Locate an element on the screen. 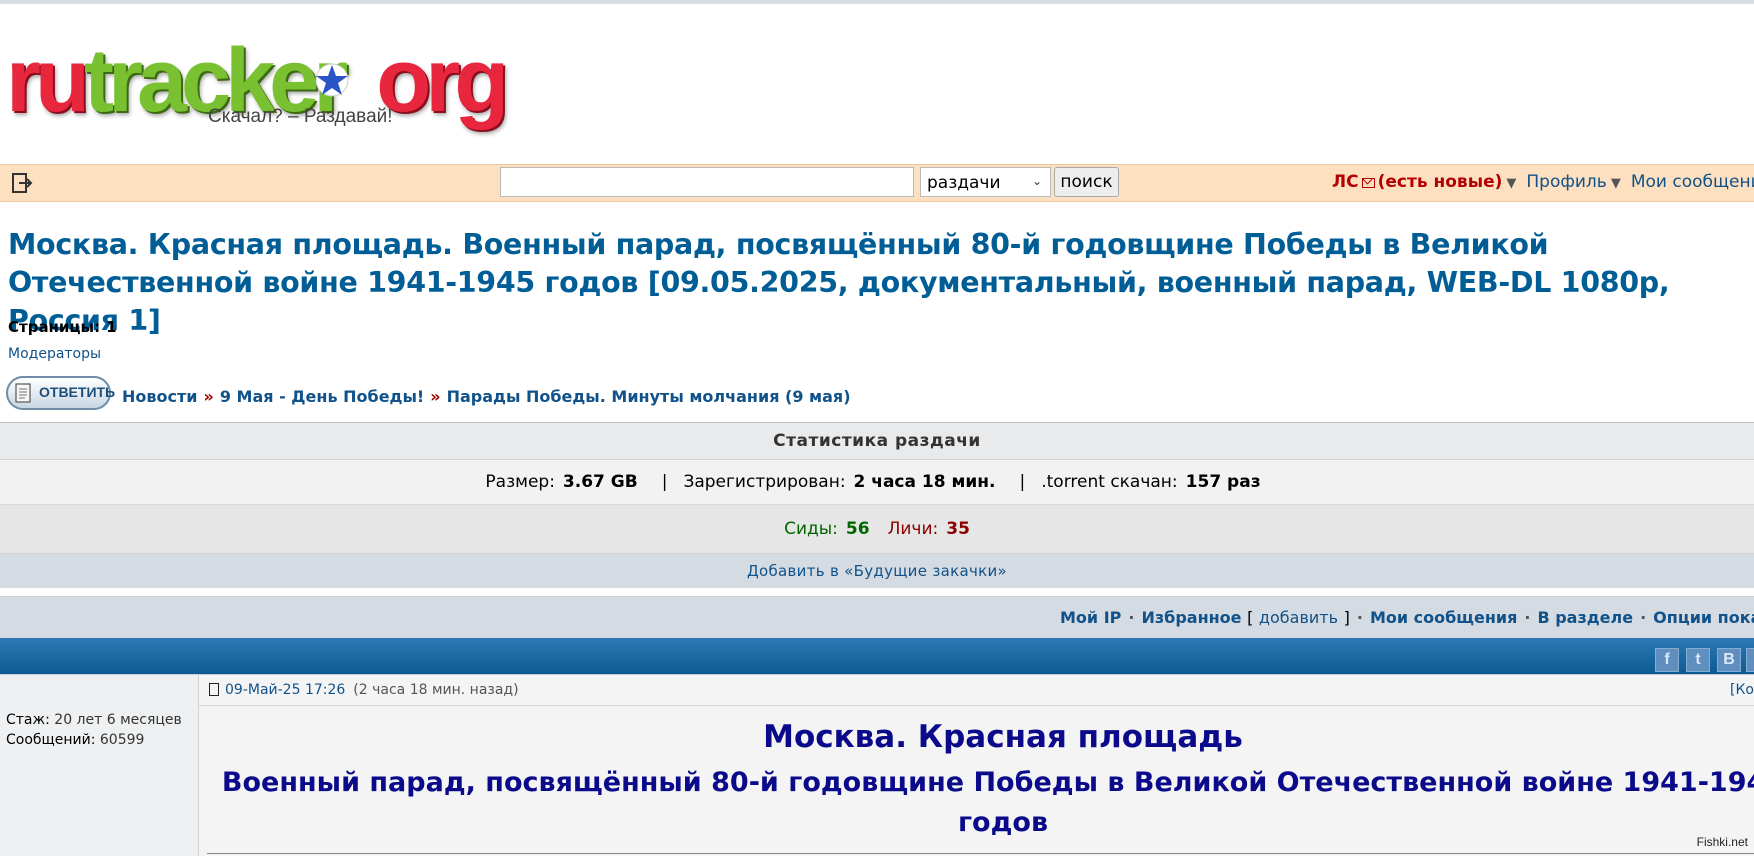  post-age: (2 часа 18 мин. назад) is located at coordinates (436, 690).